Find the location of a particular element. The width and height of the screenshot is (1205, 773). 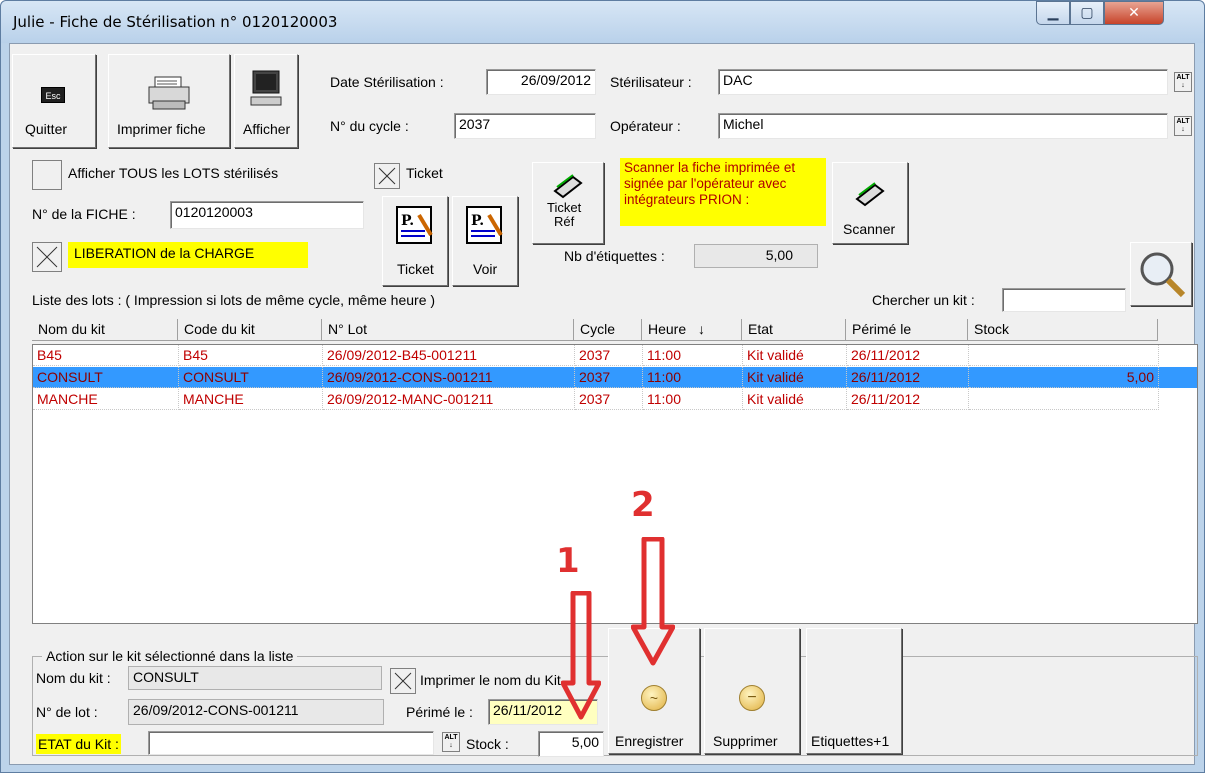

nom-kit-label: Nom du kit : is located at coordinates (73, 678).